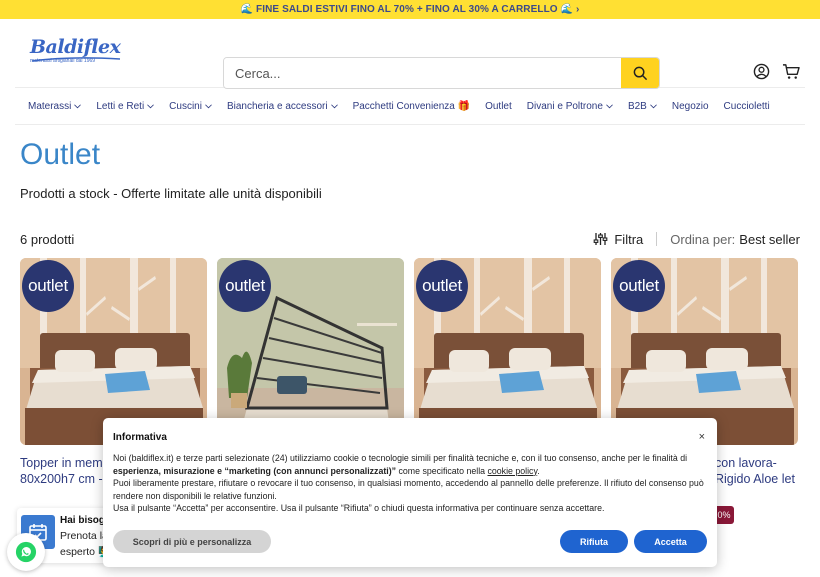  What do you see at coordinates (282, 106) in the screenshot?
I see `nav-item-biancheria: Biancheria e accessori` at bounding box center [282, 106].